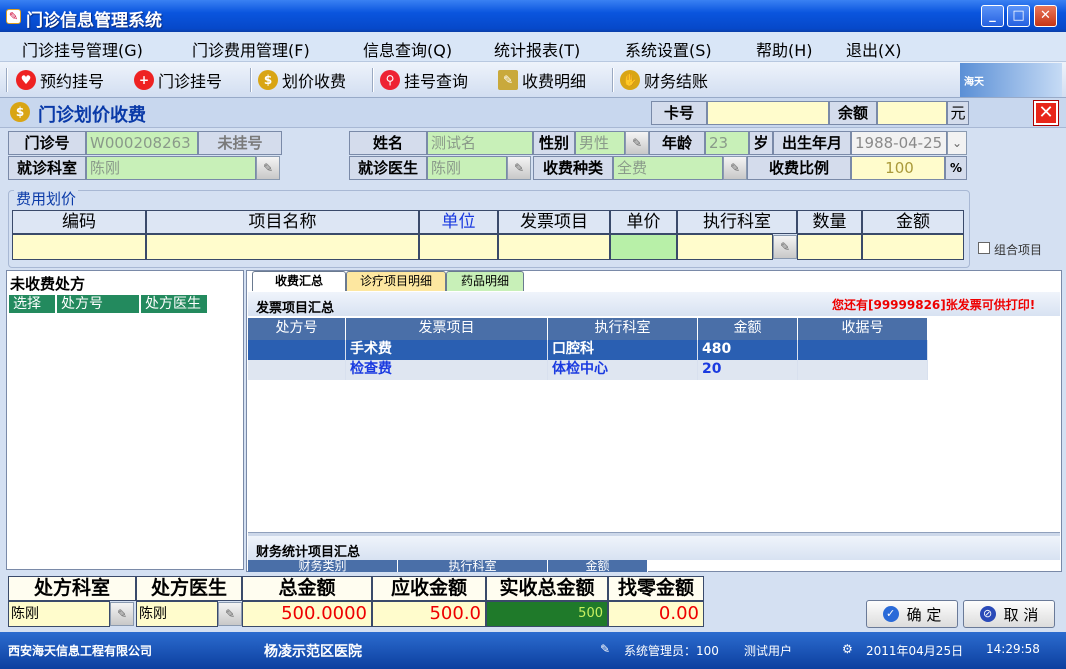  What do you see at coordinates (390, 80) in the screenshot?
I see `magnifier-icon: ⚲` at bounding box center [390, 80].